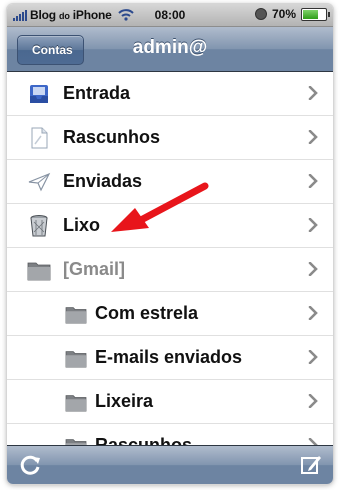  I want to click on mailbox-label: [Gmail], so click(94, 269).